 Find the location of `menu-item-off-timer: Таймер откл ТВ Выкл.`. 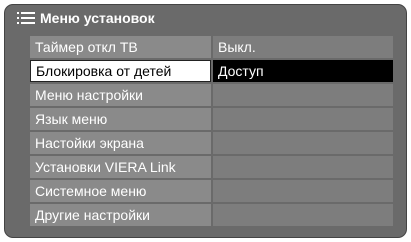

menu-item-off-timer: Таймер откл ТВ Выкл. is located at coordinates (211, 47).